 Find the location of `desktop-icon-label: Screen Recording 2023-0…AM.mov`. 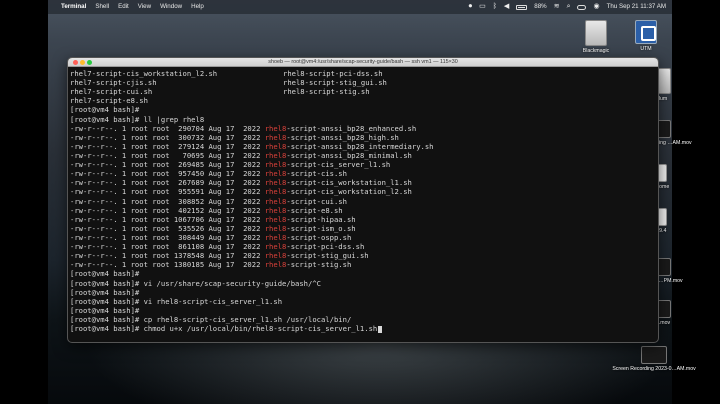

desktop-icon-label: Screen Recording 2023-0…AM.mov is located at coordinates (654, 369).